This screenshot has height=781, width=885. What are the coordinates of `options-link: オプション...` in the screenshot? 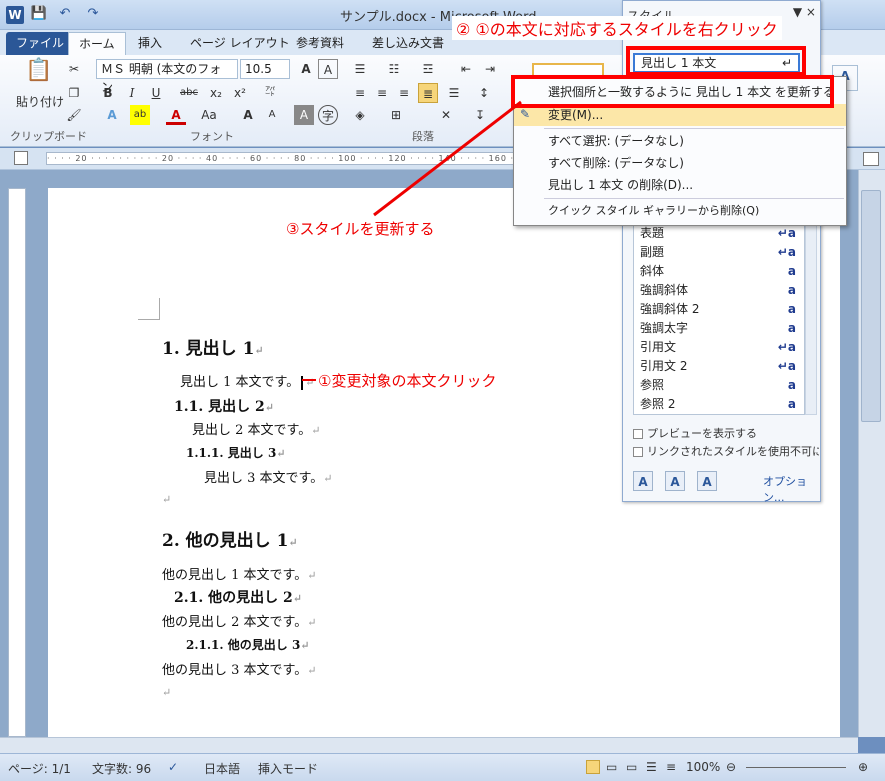 It's located at (791, 489).